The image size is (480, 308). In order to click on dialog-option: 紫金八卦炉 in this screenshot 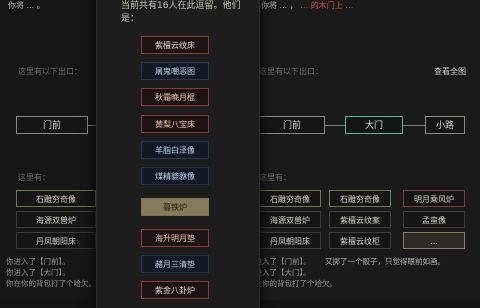, I will do `click(175, 290)`.